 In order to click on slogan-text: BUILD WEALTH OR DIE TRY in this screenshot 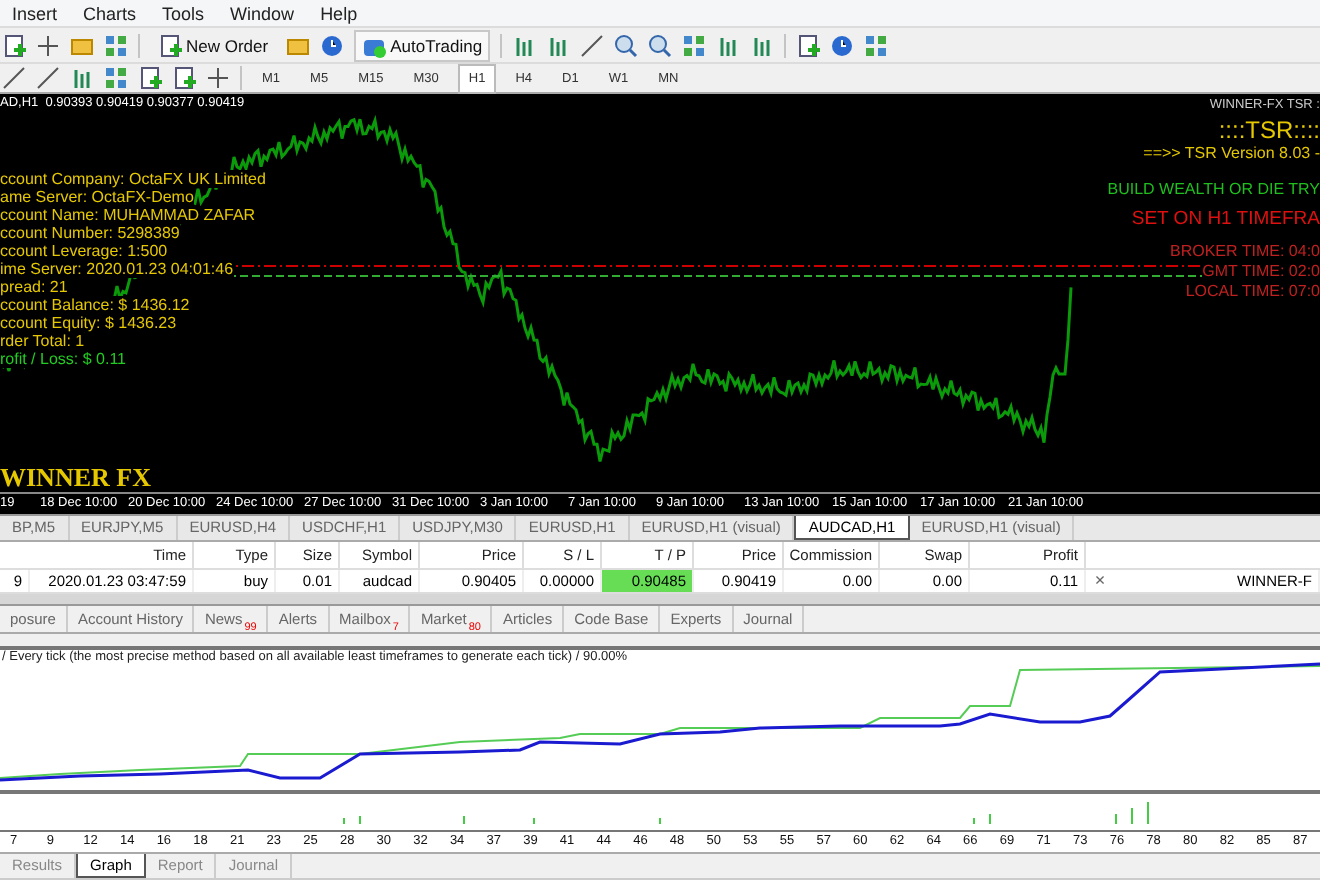, I will do `click(1213, 189)`.